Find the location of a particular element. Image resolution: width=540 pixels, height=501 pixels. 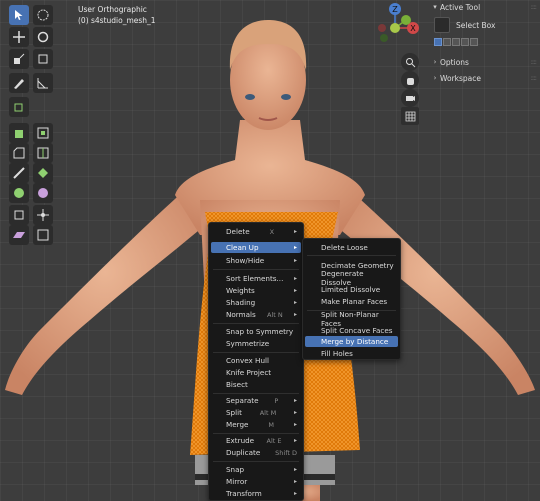

shear-icon is located at coordinates (19, 235).